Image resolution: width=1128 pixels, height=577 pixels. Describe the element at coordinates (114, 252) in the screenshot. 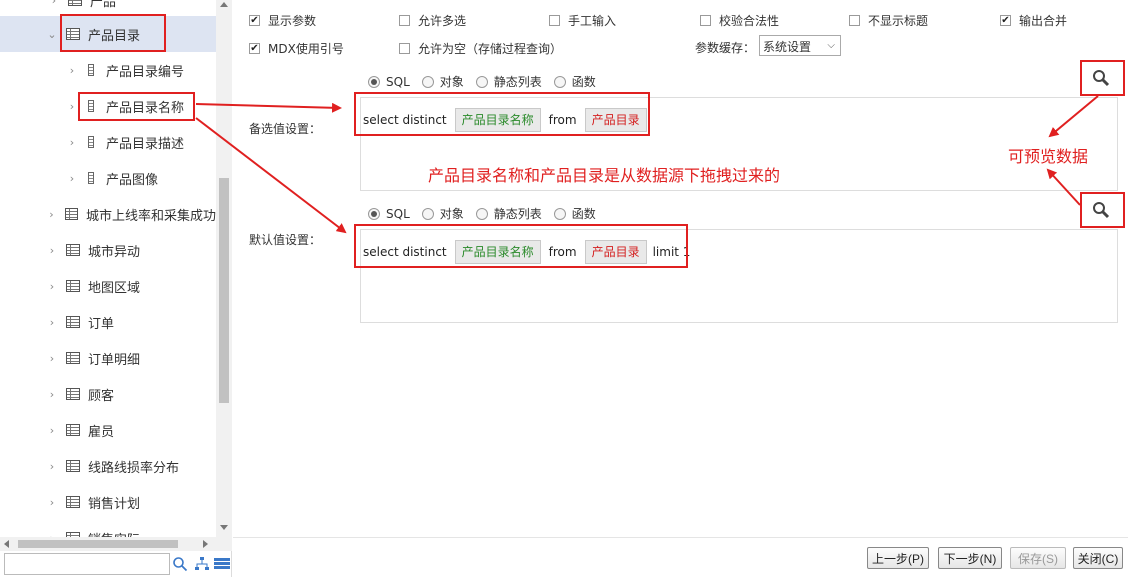

I see `tree-item-label: 城市异动` at that location.